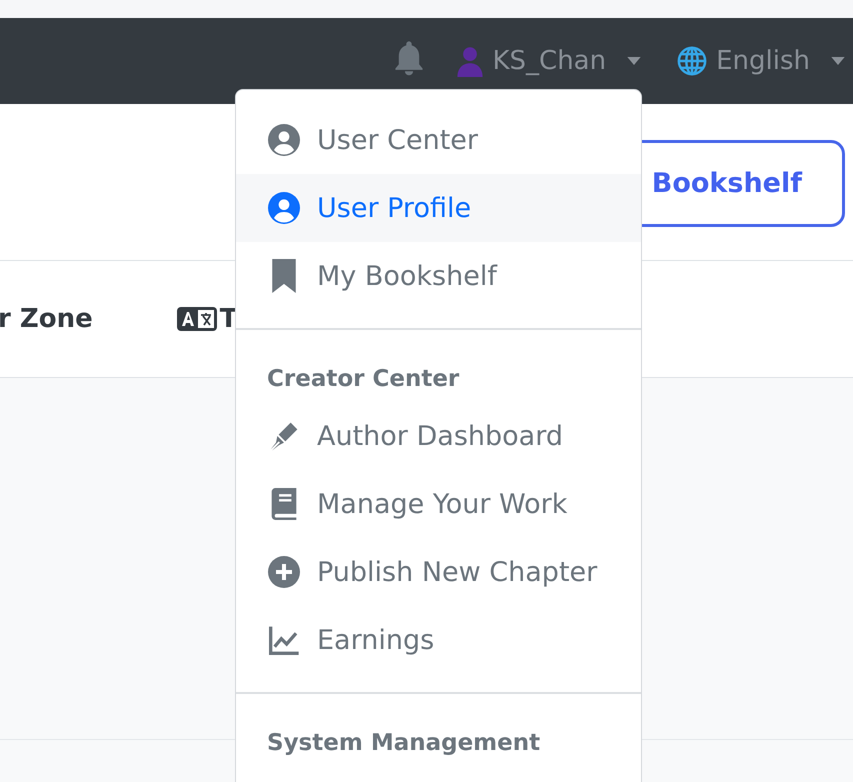 The width and height of the screenshot is (853, 782). Describe the element at coordinates (284, 504) in the screenshot. I see `book-icon` at that location.